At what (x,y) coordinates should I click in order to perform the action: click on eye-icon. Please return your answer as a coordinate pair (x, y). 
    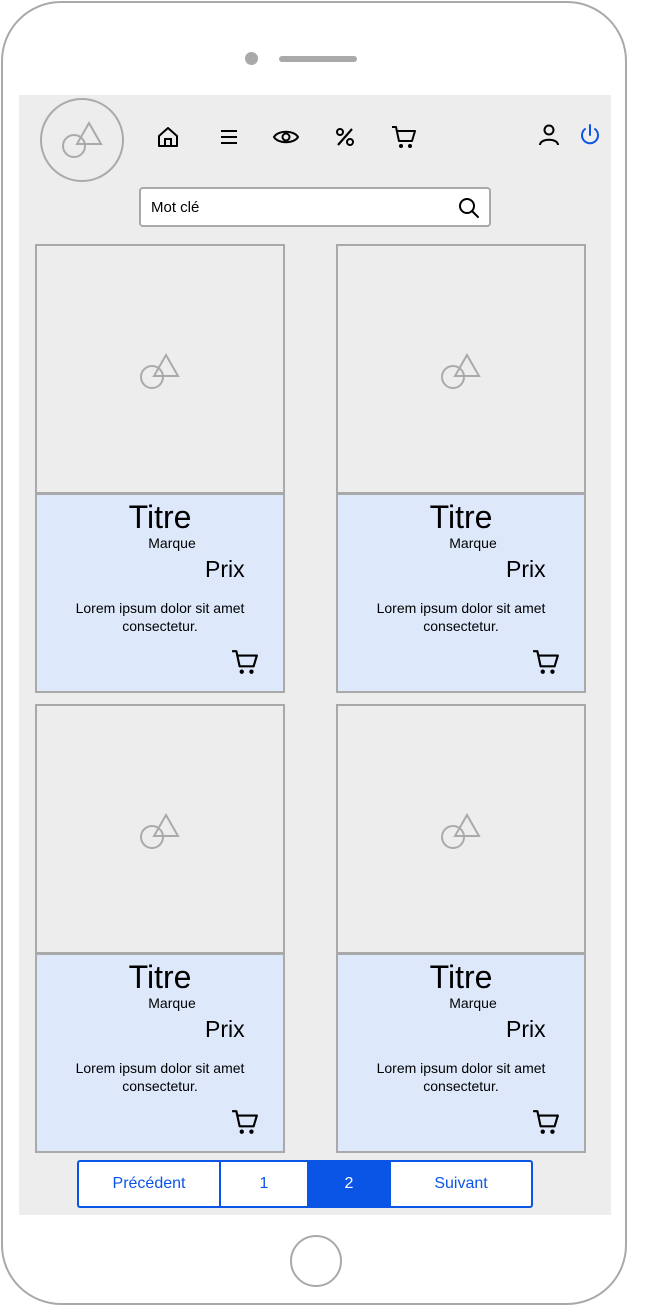
    Looking at the image, I should click on (286, 137).